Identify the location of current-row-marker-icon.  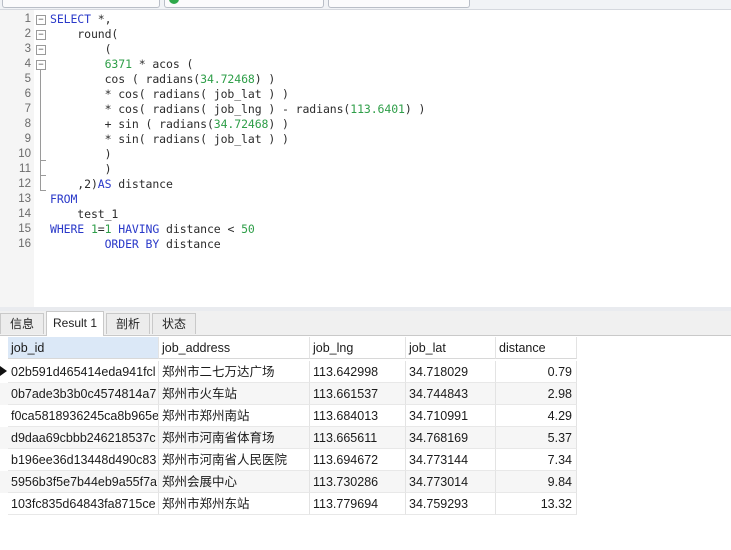
(3, 371).